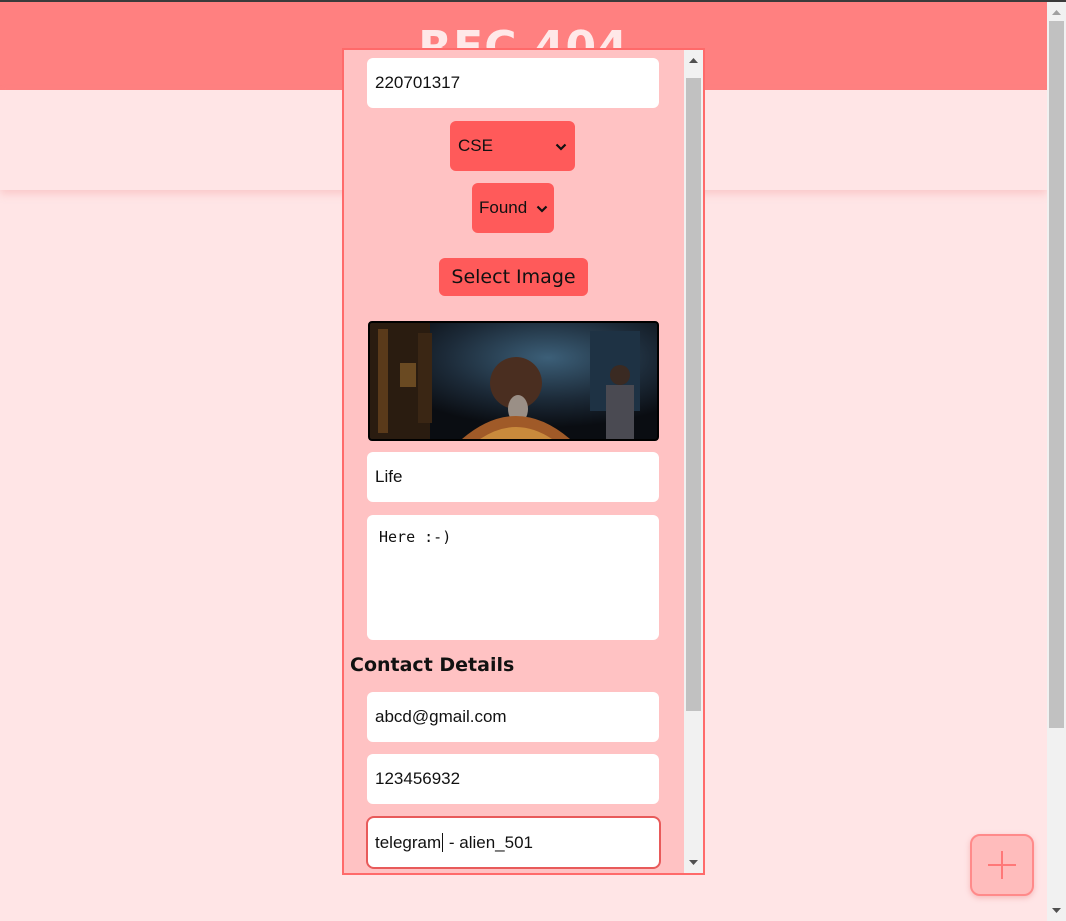 This screenshot has height=921, width=1066. I want to click on description-value: Here :-), so click(415, 537).